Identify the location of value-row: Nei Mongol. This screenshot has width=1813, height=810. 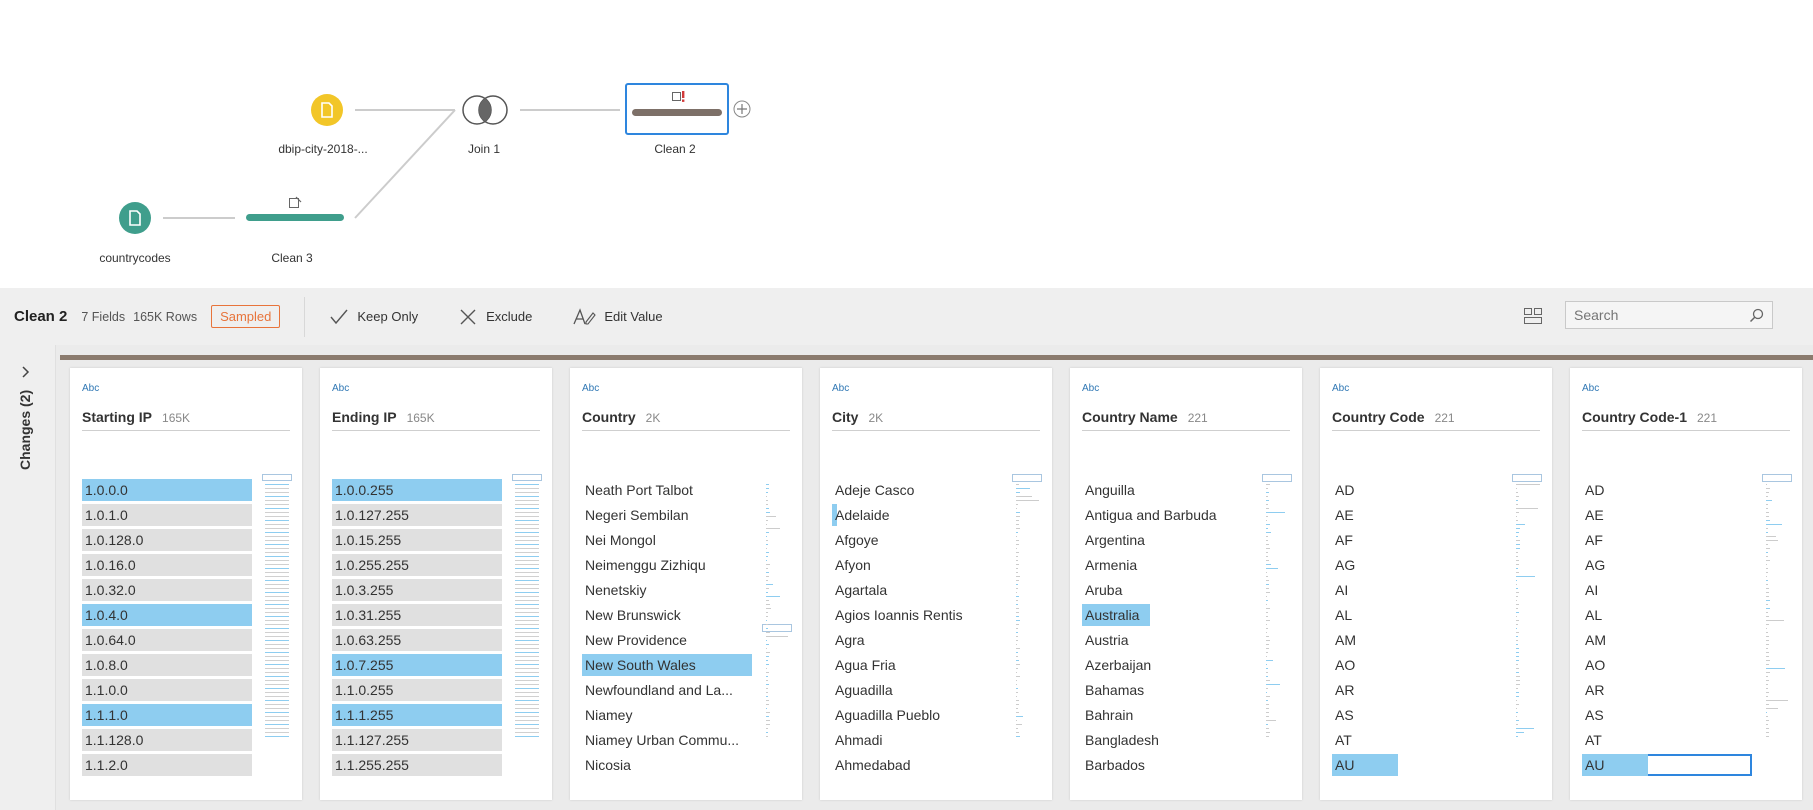
(667, 540).